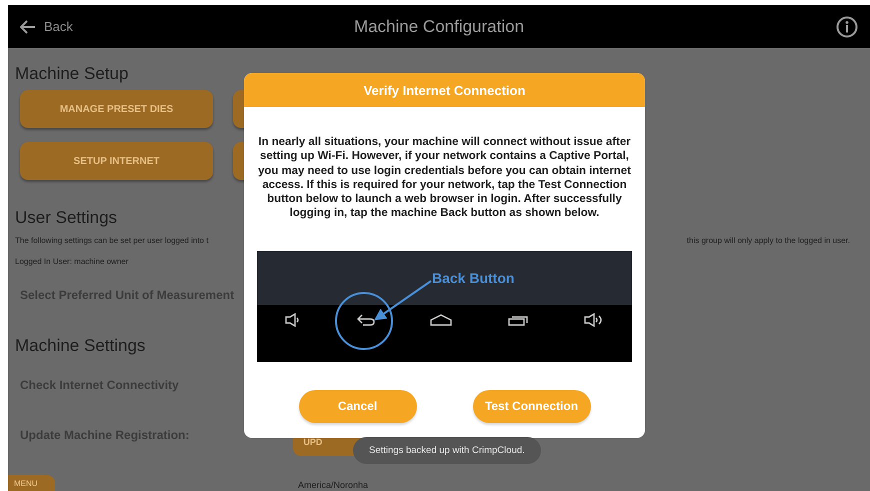 Image resolution: width=870 pixels, height=491 pixels. I want to click on section-heading: Machine Settings, so click(80, 346).